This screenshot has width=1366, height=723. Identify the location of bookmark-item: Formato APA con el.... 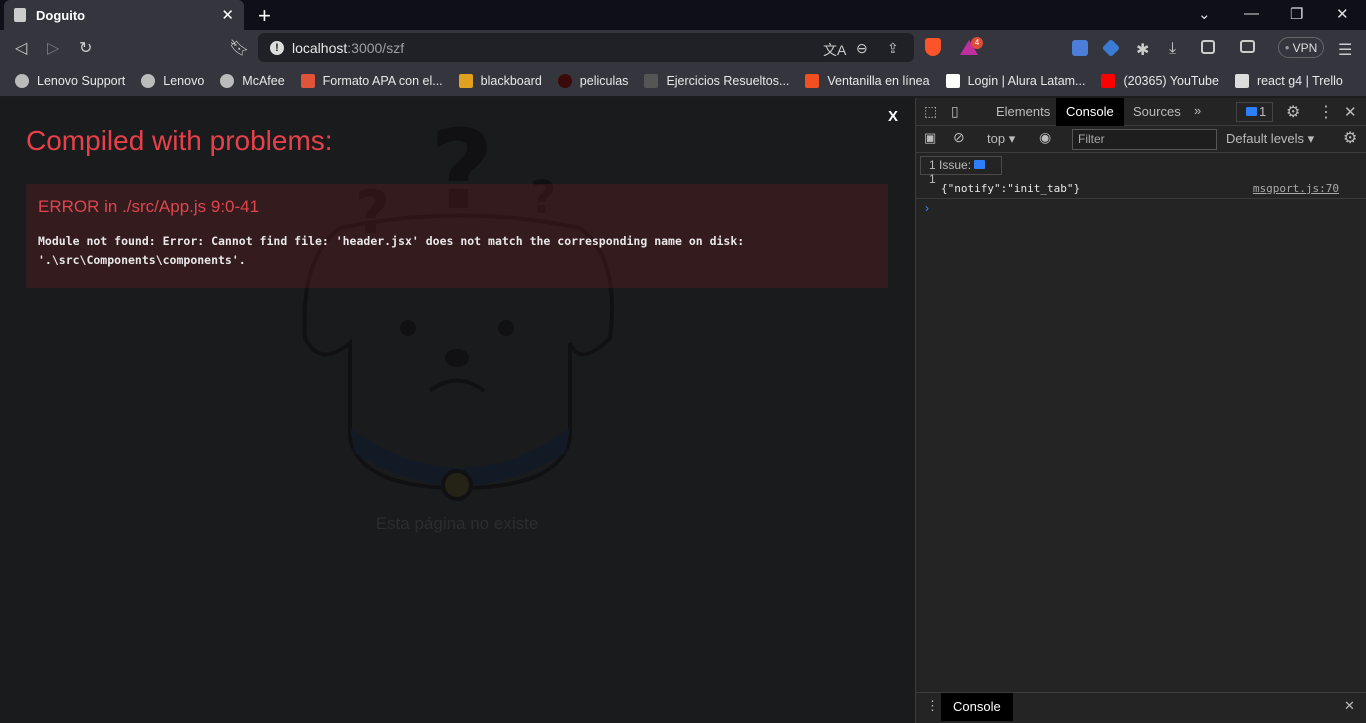
(371, 80).